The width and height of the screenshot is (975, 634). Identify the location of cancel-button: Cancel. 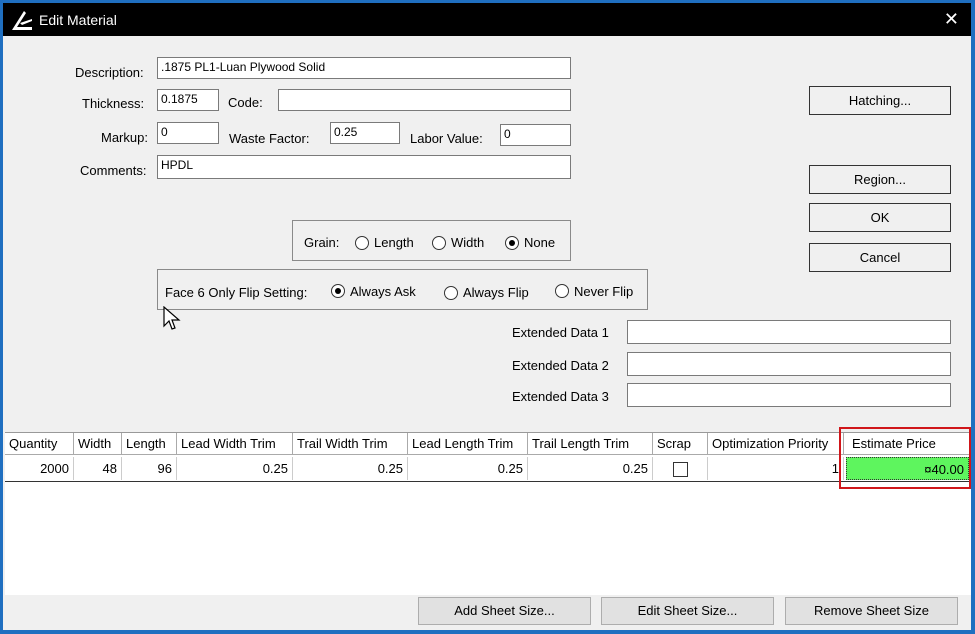
(880, 257).